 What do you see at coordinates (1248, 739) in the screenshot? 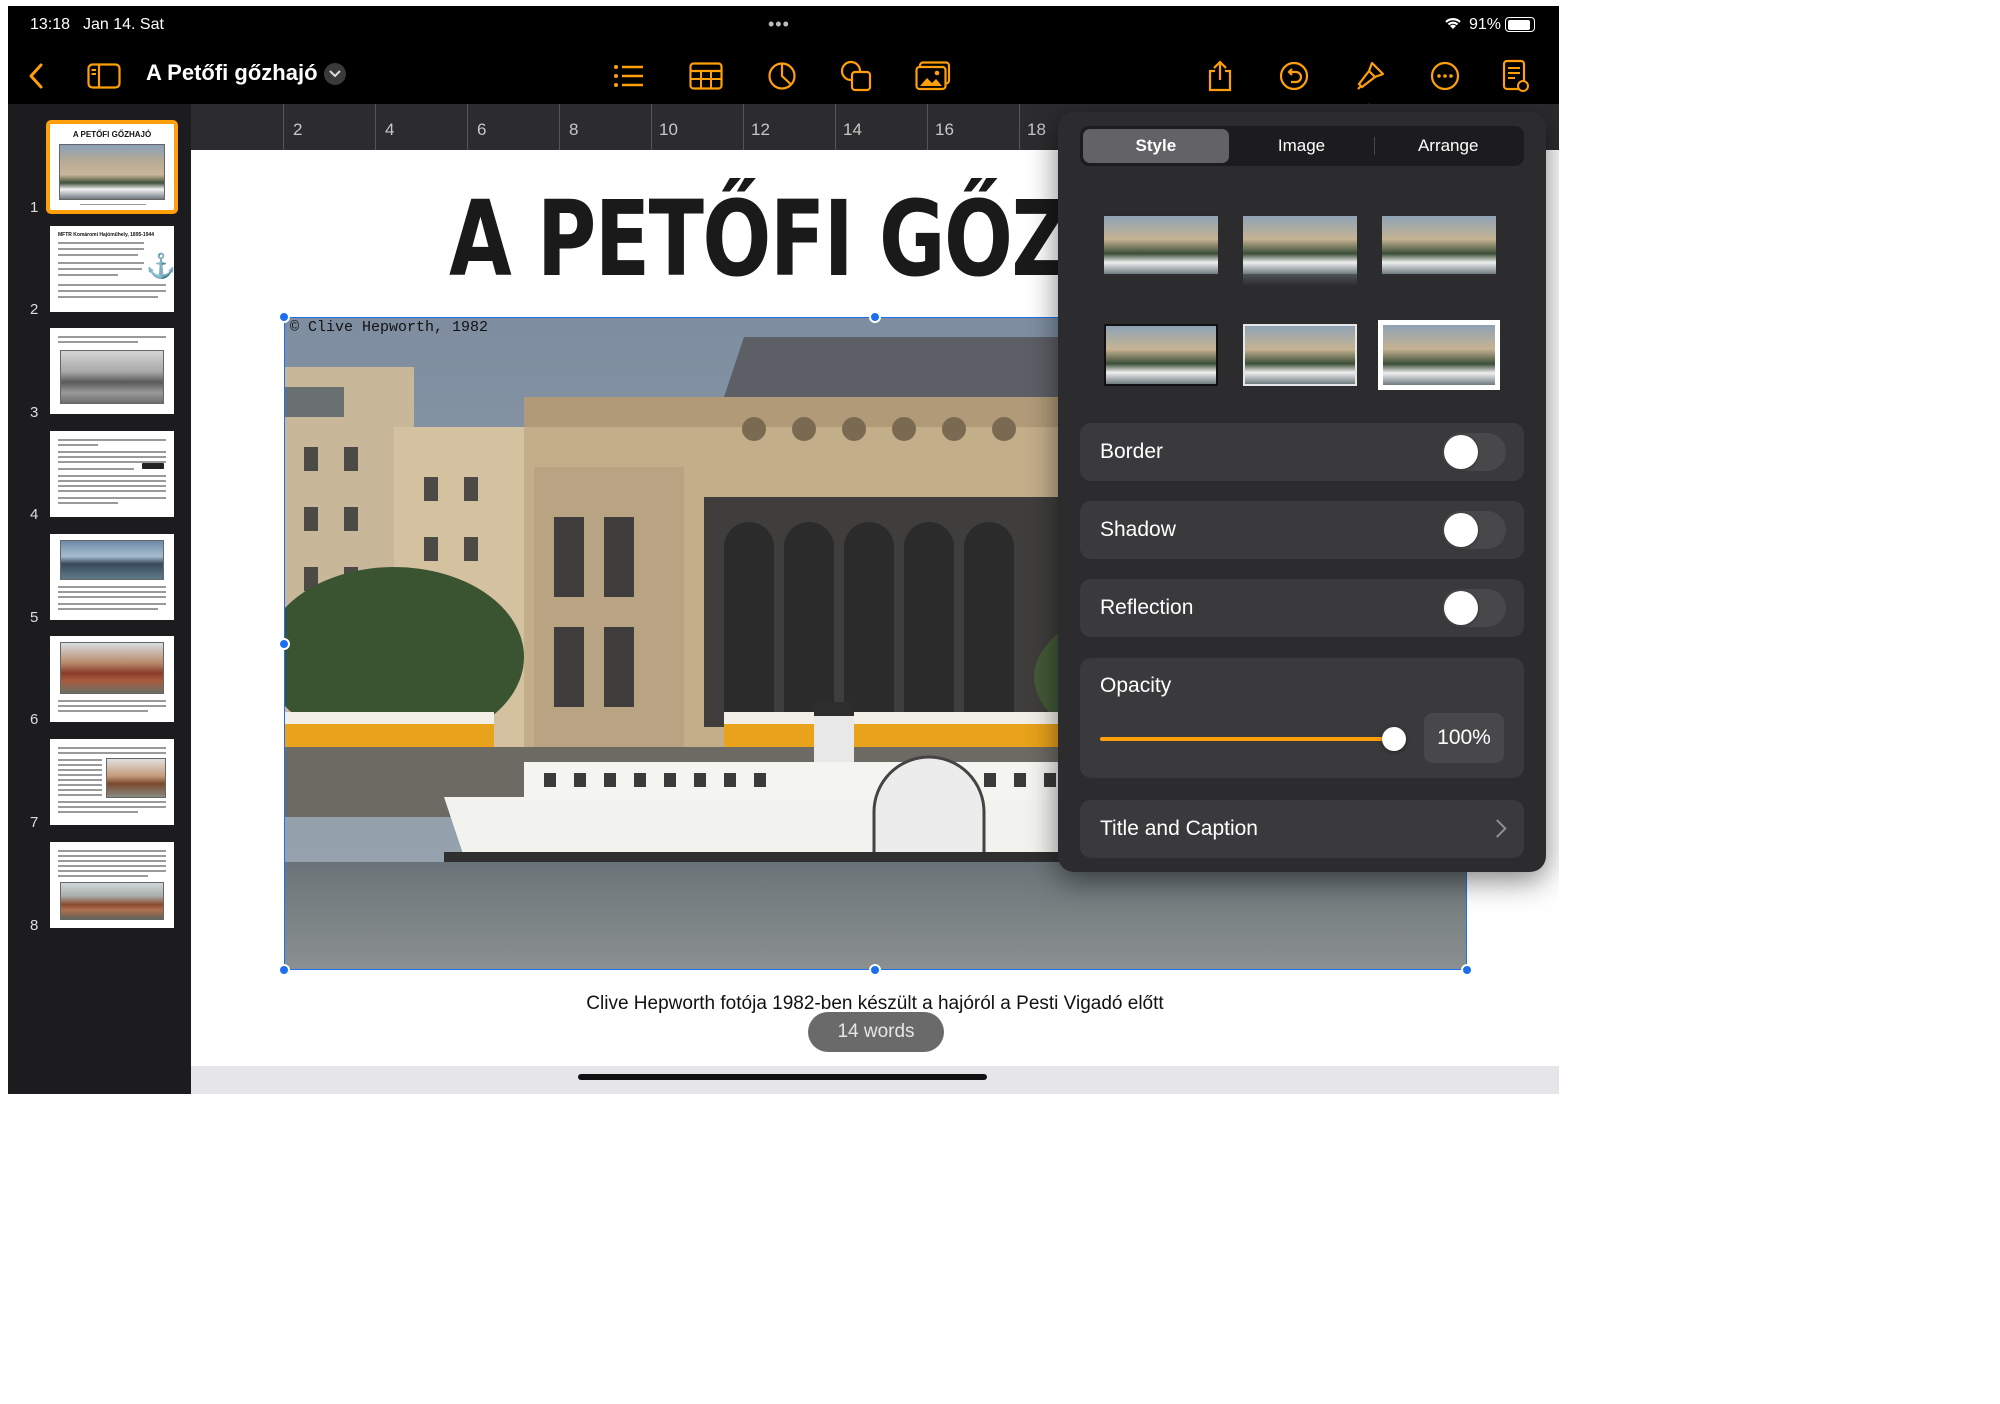
I see `opacity-slider-track` at bounding box center [1248, 739].